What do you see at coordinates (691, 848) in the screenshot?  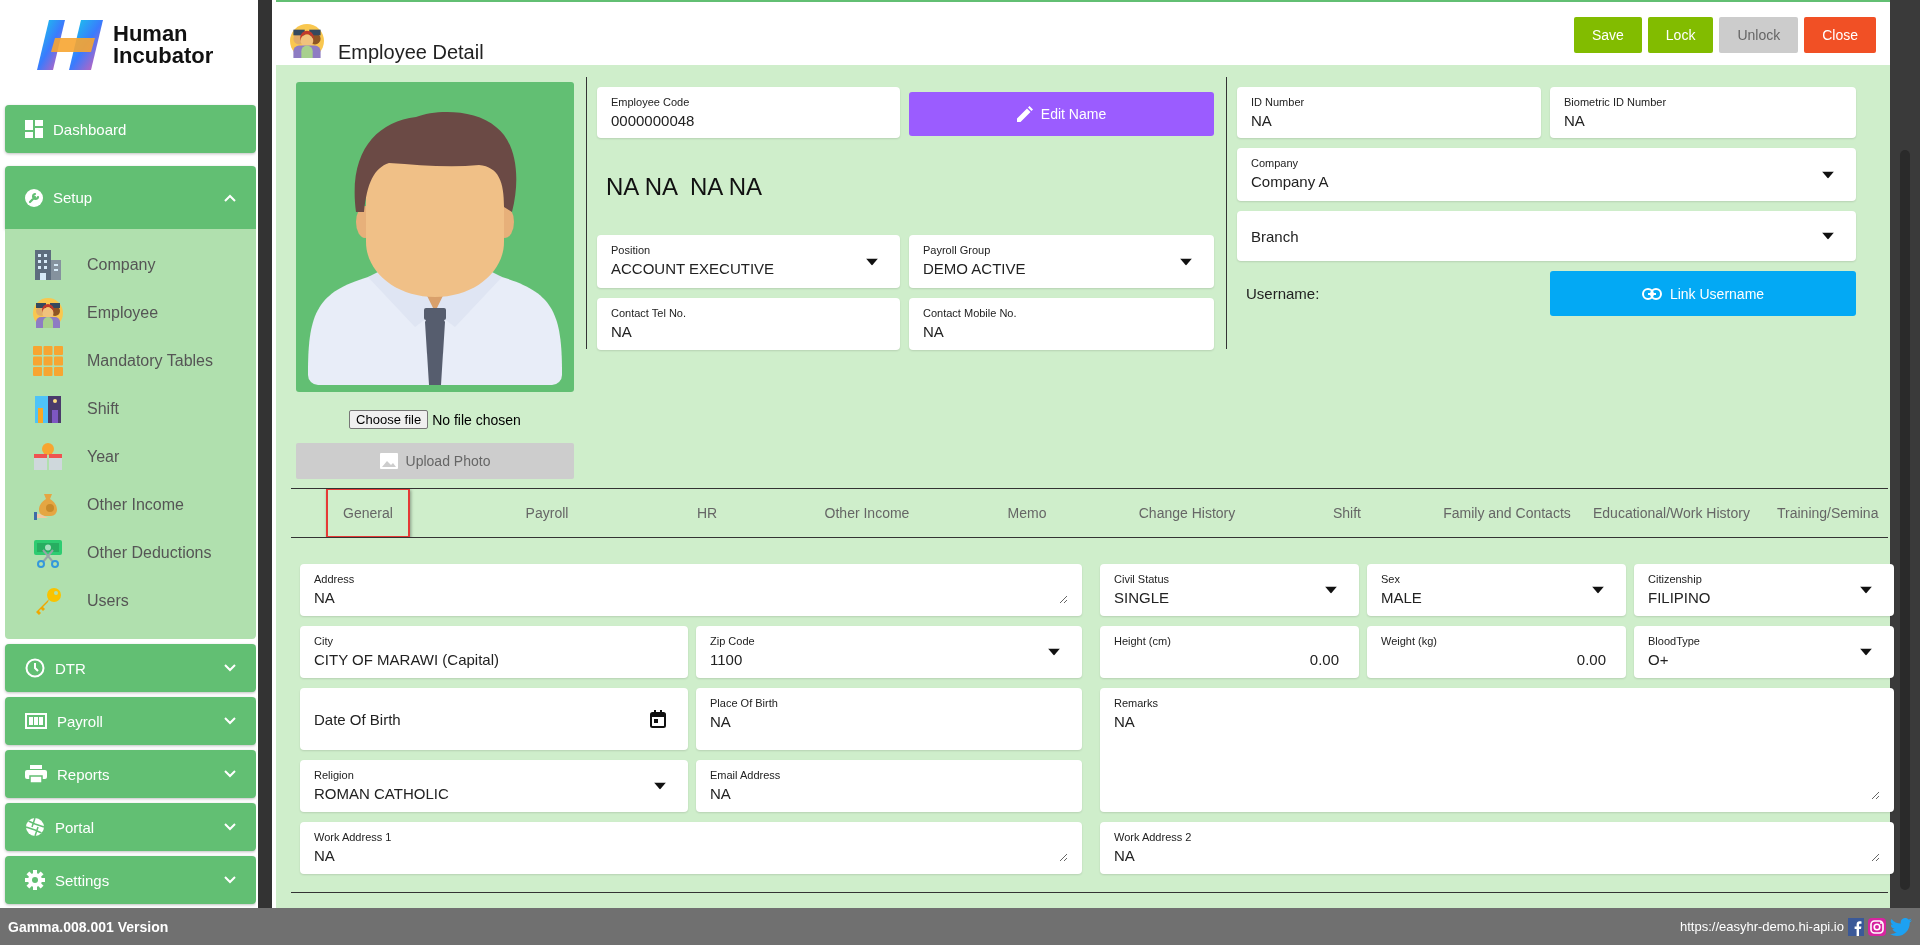 I see `text-area: Work Address 1 NA` at bounding box center [691, 848].